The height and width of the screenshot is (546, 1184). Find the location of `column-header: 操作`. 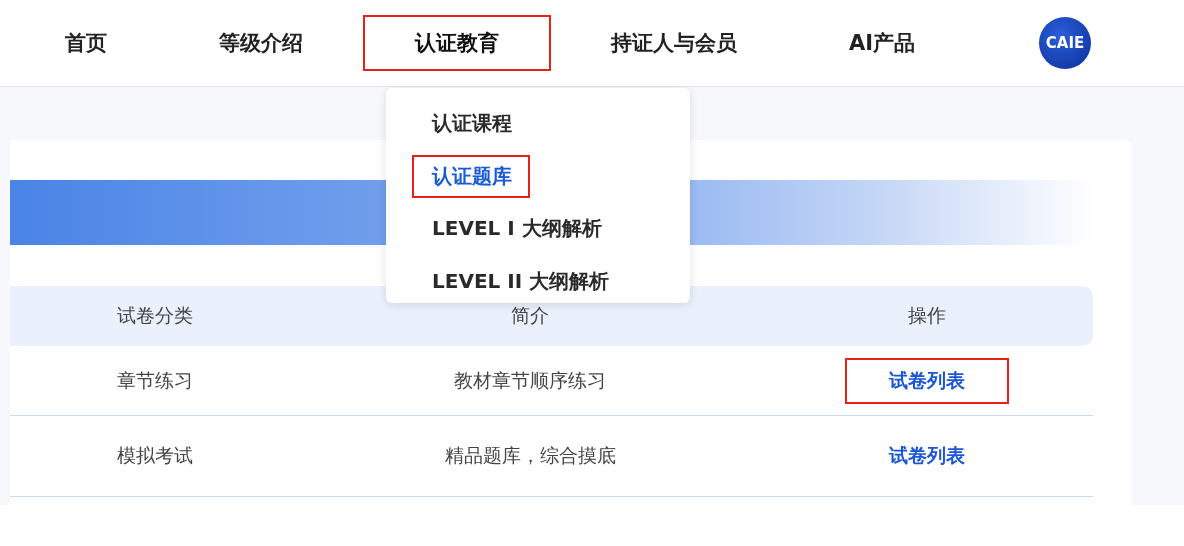

column-header: 操作 is located at coordinates (926, 315).